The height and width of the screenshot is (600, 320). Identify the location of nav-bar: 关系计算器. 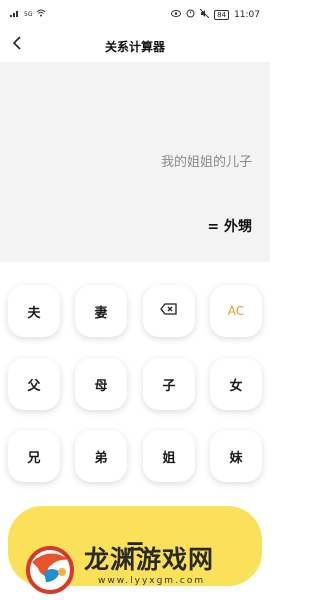
(135, 45).